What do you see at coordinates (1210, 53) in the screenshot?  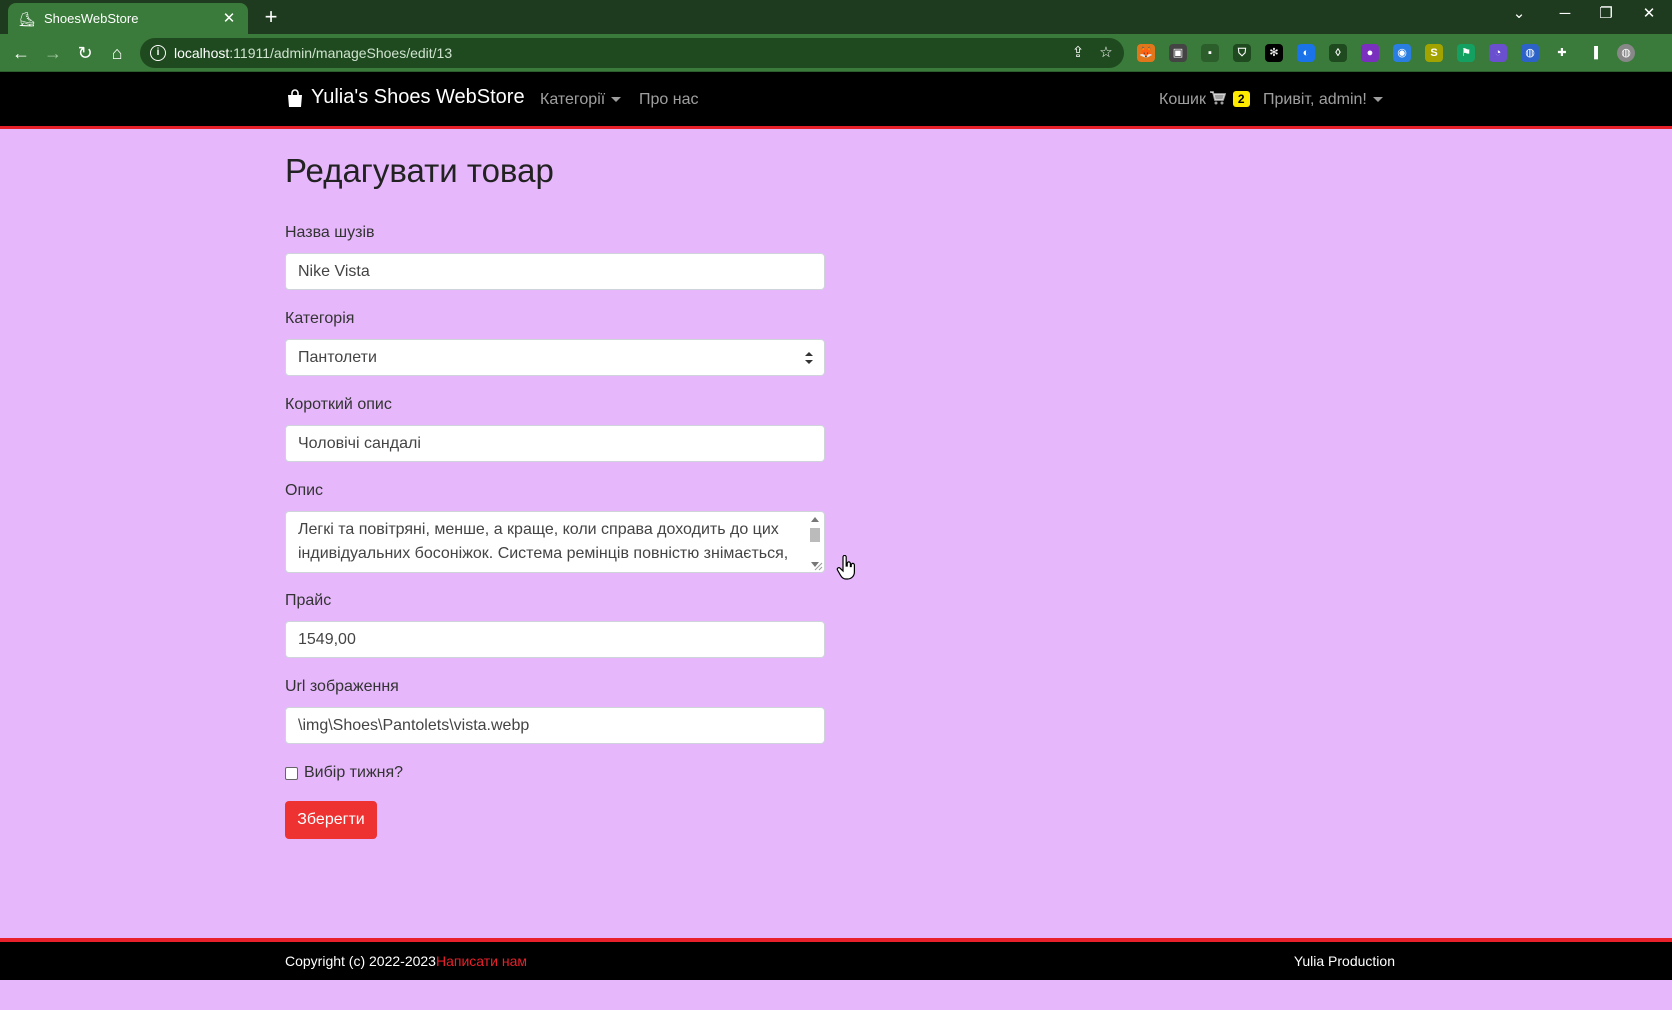 I see `extension-icon: ▪` at bounding box center [1210, 53].